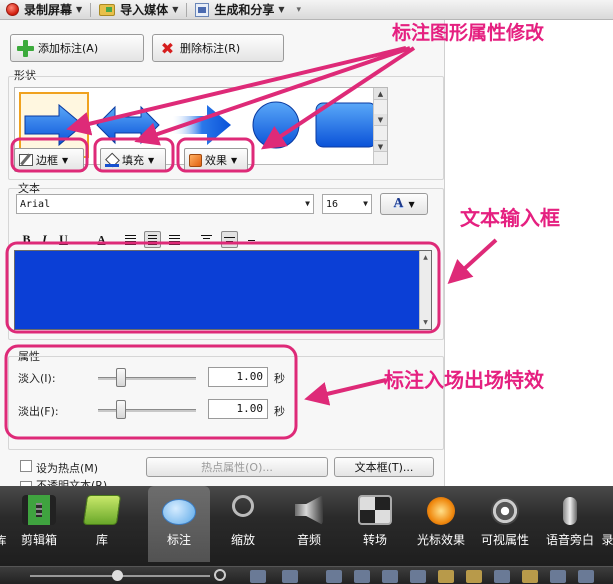 This screenshot has width=613, height=584. I want to click on annotation-text-box: 文本输入框, so click(510, 218).